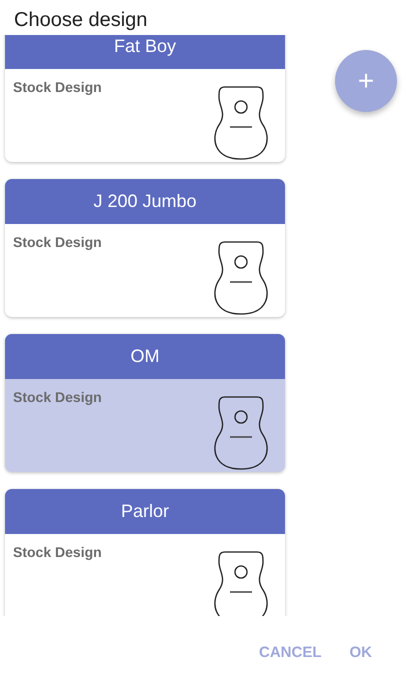 Image resolution: width=406 pixels, height=679 pixels. Describe the element at coordinates (145, 403) in the screenshot. I see `design-card: OM Stock Design` at that location.